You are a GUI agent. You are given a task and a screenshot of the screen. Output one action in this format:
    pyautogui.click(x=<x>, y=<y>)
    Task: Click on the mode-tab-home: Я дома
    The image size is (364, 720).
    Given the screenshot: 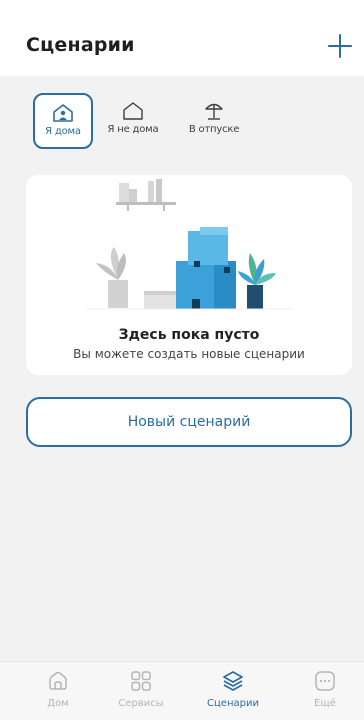 What is the action you would take?
    pyautogui.click(x=63, y=121)
    